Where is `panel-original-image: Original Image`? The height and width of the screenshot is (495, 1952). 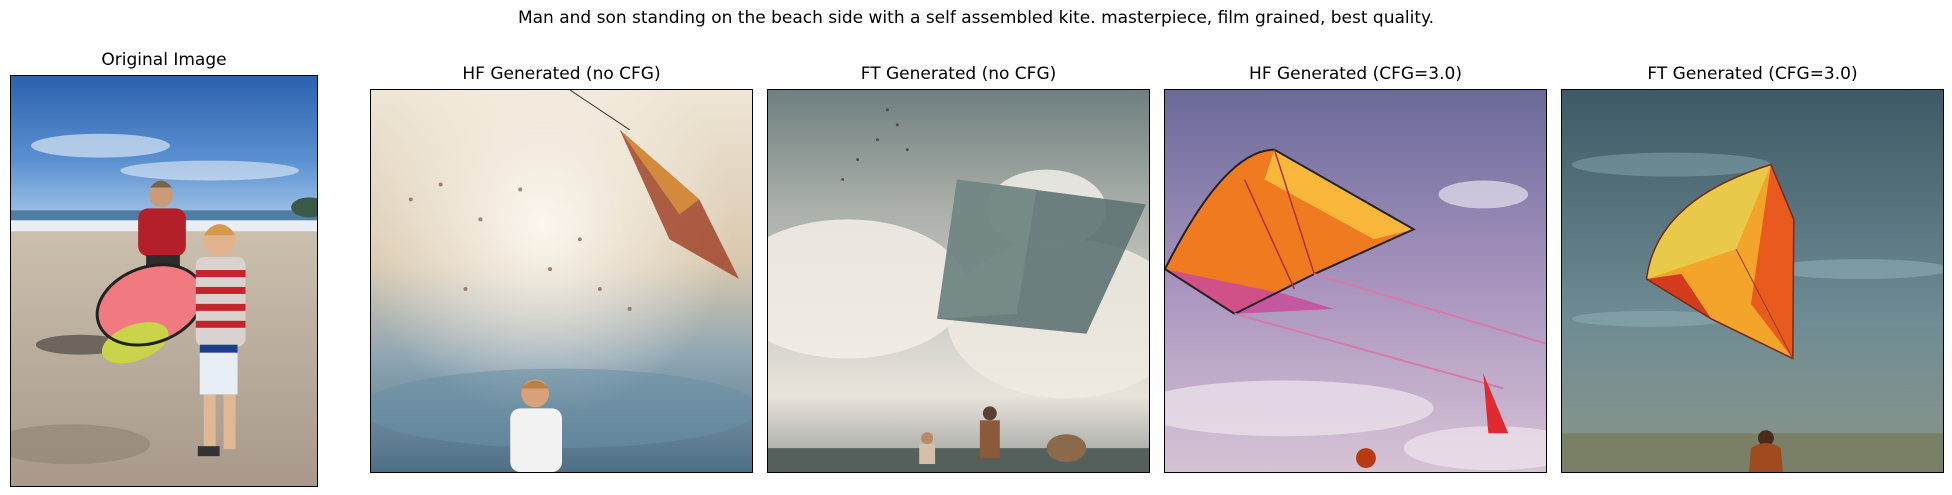 panel-original-image: Original Image is located at coordinates (164, 267).